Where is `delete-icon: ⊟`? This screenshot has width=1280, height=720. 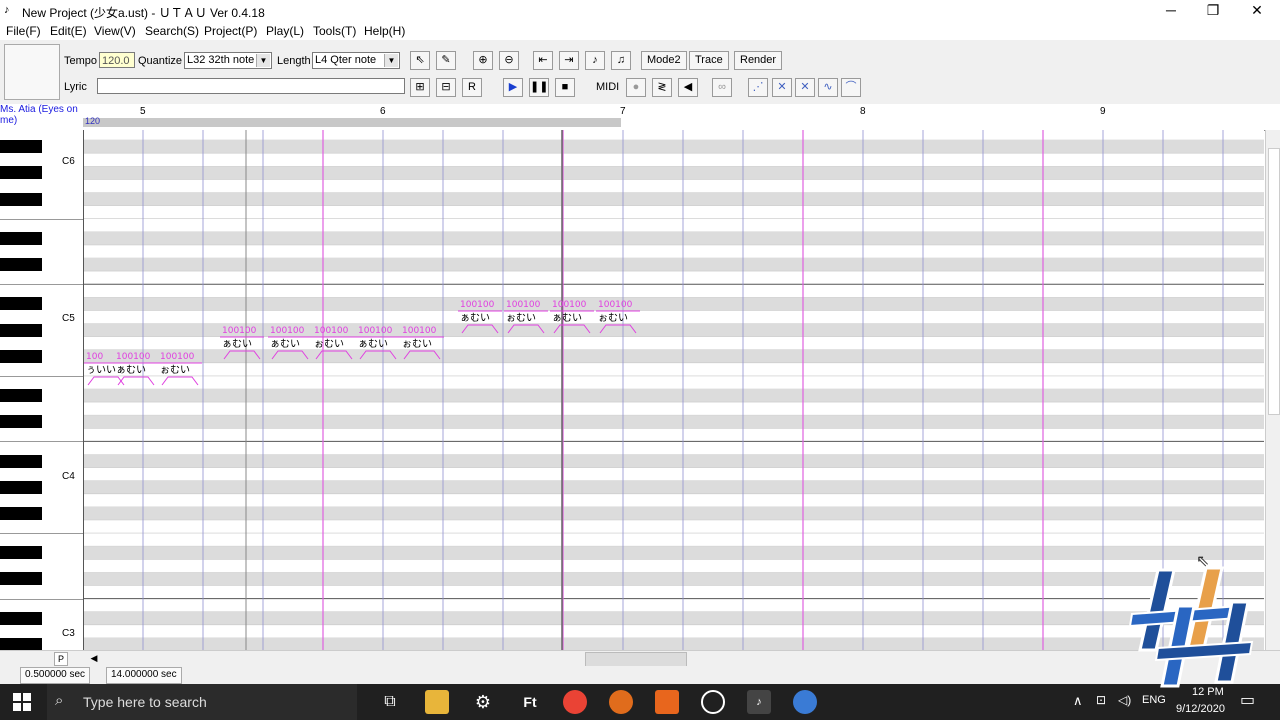
delete-icon: ⊟ is located at coordinates (446, 87).